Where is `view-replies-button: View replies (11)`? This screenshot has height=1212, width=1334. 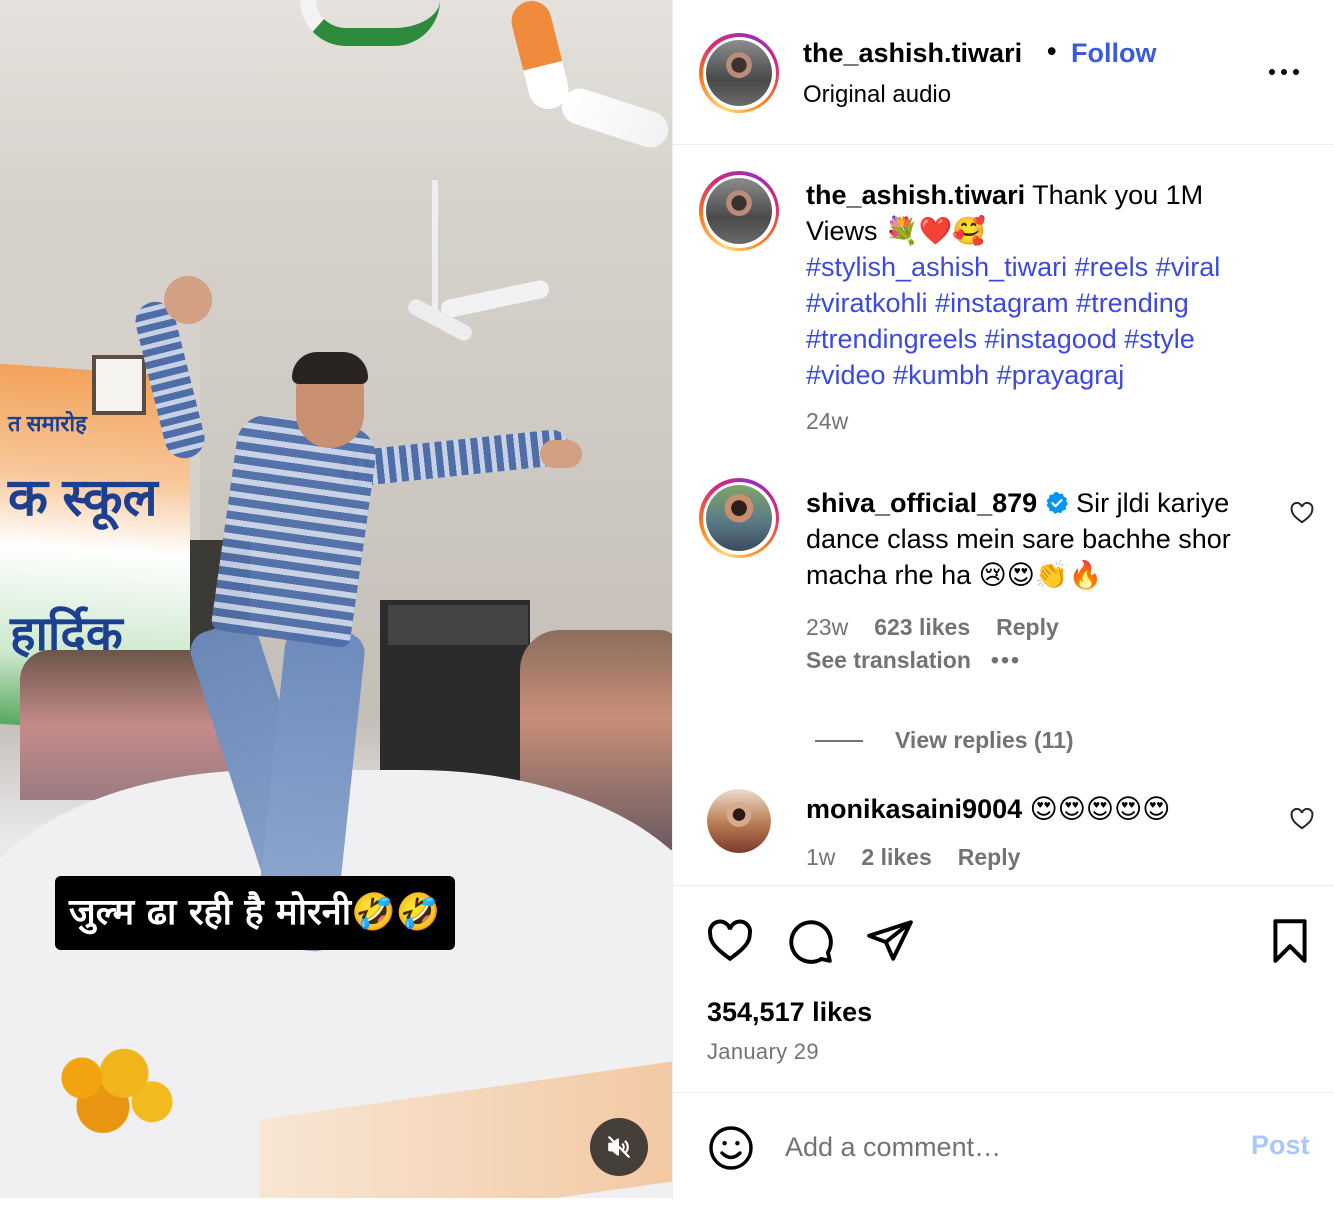 view-replies-button: View replies (11) is located at coordinates (984, 740).